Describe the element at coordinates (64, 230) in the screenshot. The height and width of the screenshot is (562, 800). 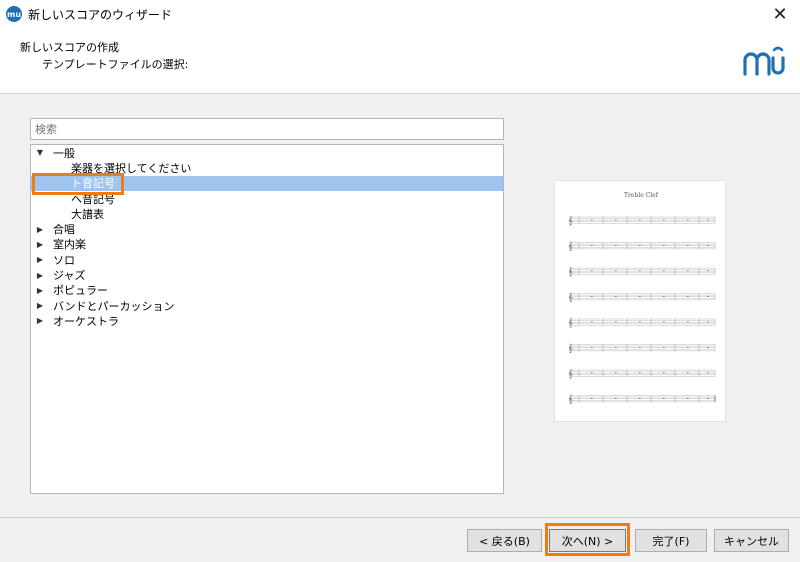
I see `tree-item-label: 合唱` at that location.